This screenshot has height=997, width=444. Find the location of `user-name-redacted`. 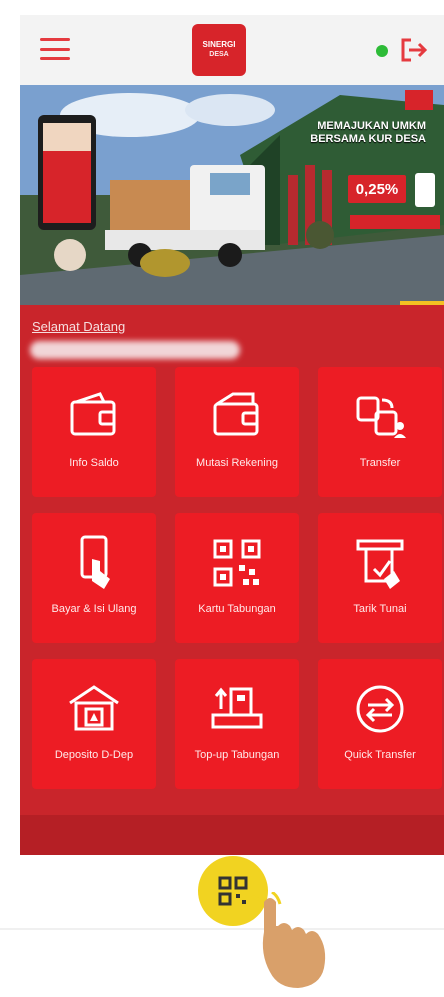

user-name-redacted is located at coordinates (135, 350).